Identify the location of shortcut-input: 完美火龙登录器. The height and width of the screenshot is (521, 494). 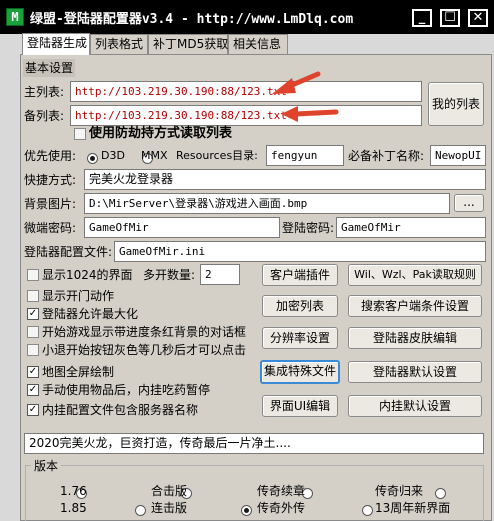
(285, 179).